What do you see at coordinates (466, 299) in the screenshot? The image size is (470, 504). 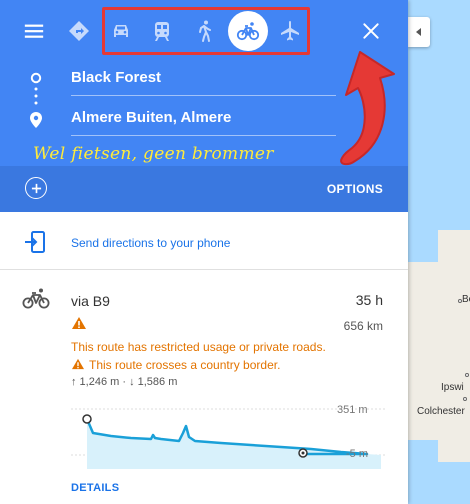 I see `map-label-be: Be` at bounding box center [466, 299].